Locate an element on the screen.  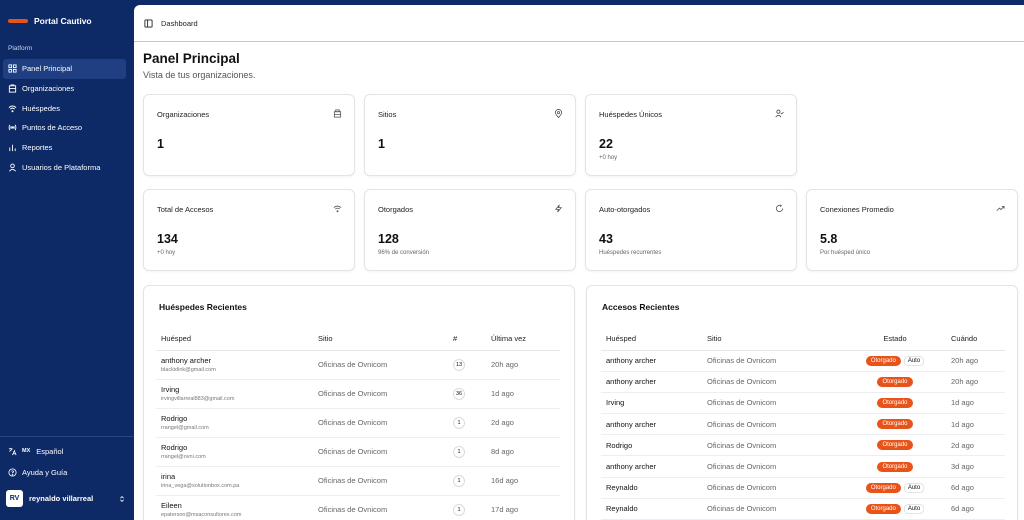
when-cell: 20h ago is located at coordinates (973, 361).